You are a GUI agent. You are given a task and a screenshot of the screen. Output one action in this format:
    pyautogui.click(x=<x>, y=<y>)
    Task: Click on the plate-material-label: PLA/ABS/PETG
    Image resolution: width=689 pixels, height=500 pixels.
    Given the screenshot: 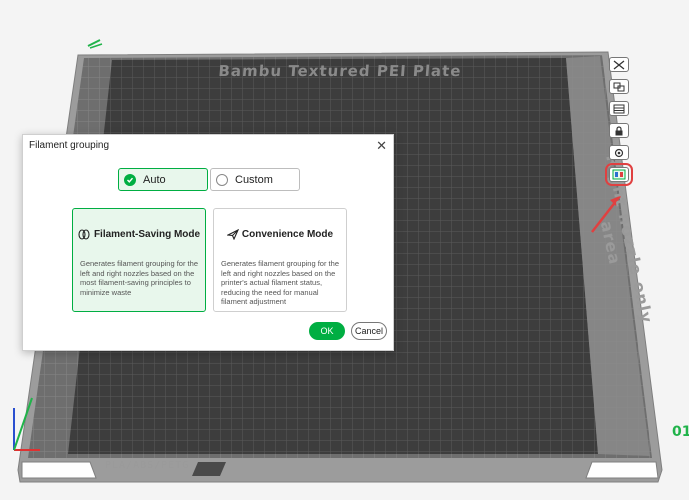 What is the action you would take?
    pyautogui.click(x=147, y=465)
    